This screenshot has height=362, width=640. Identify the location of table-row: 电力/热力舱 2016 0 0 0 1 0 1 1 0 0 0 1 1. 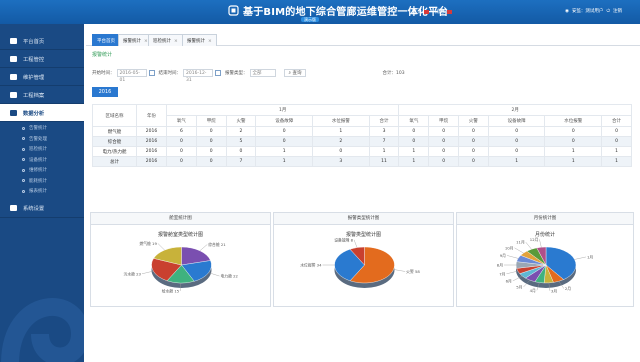
(362, 151).